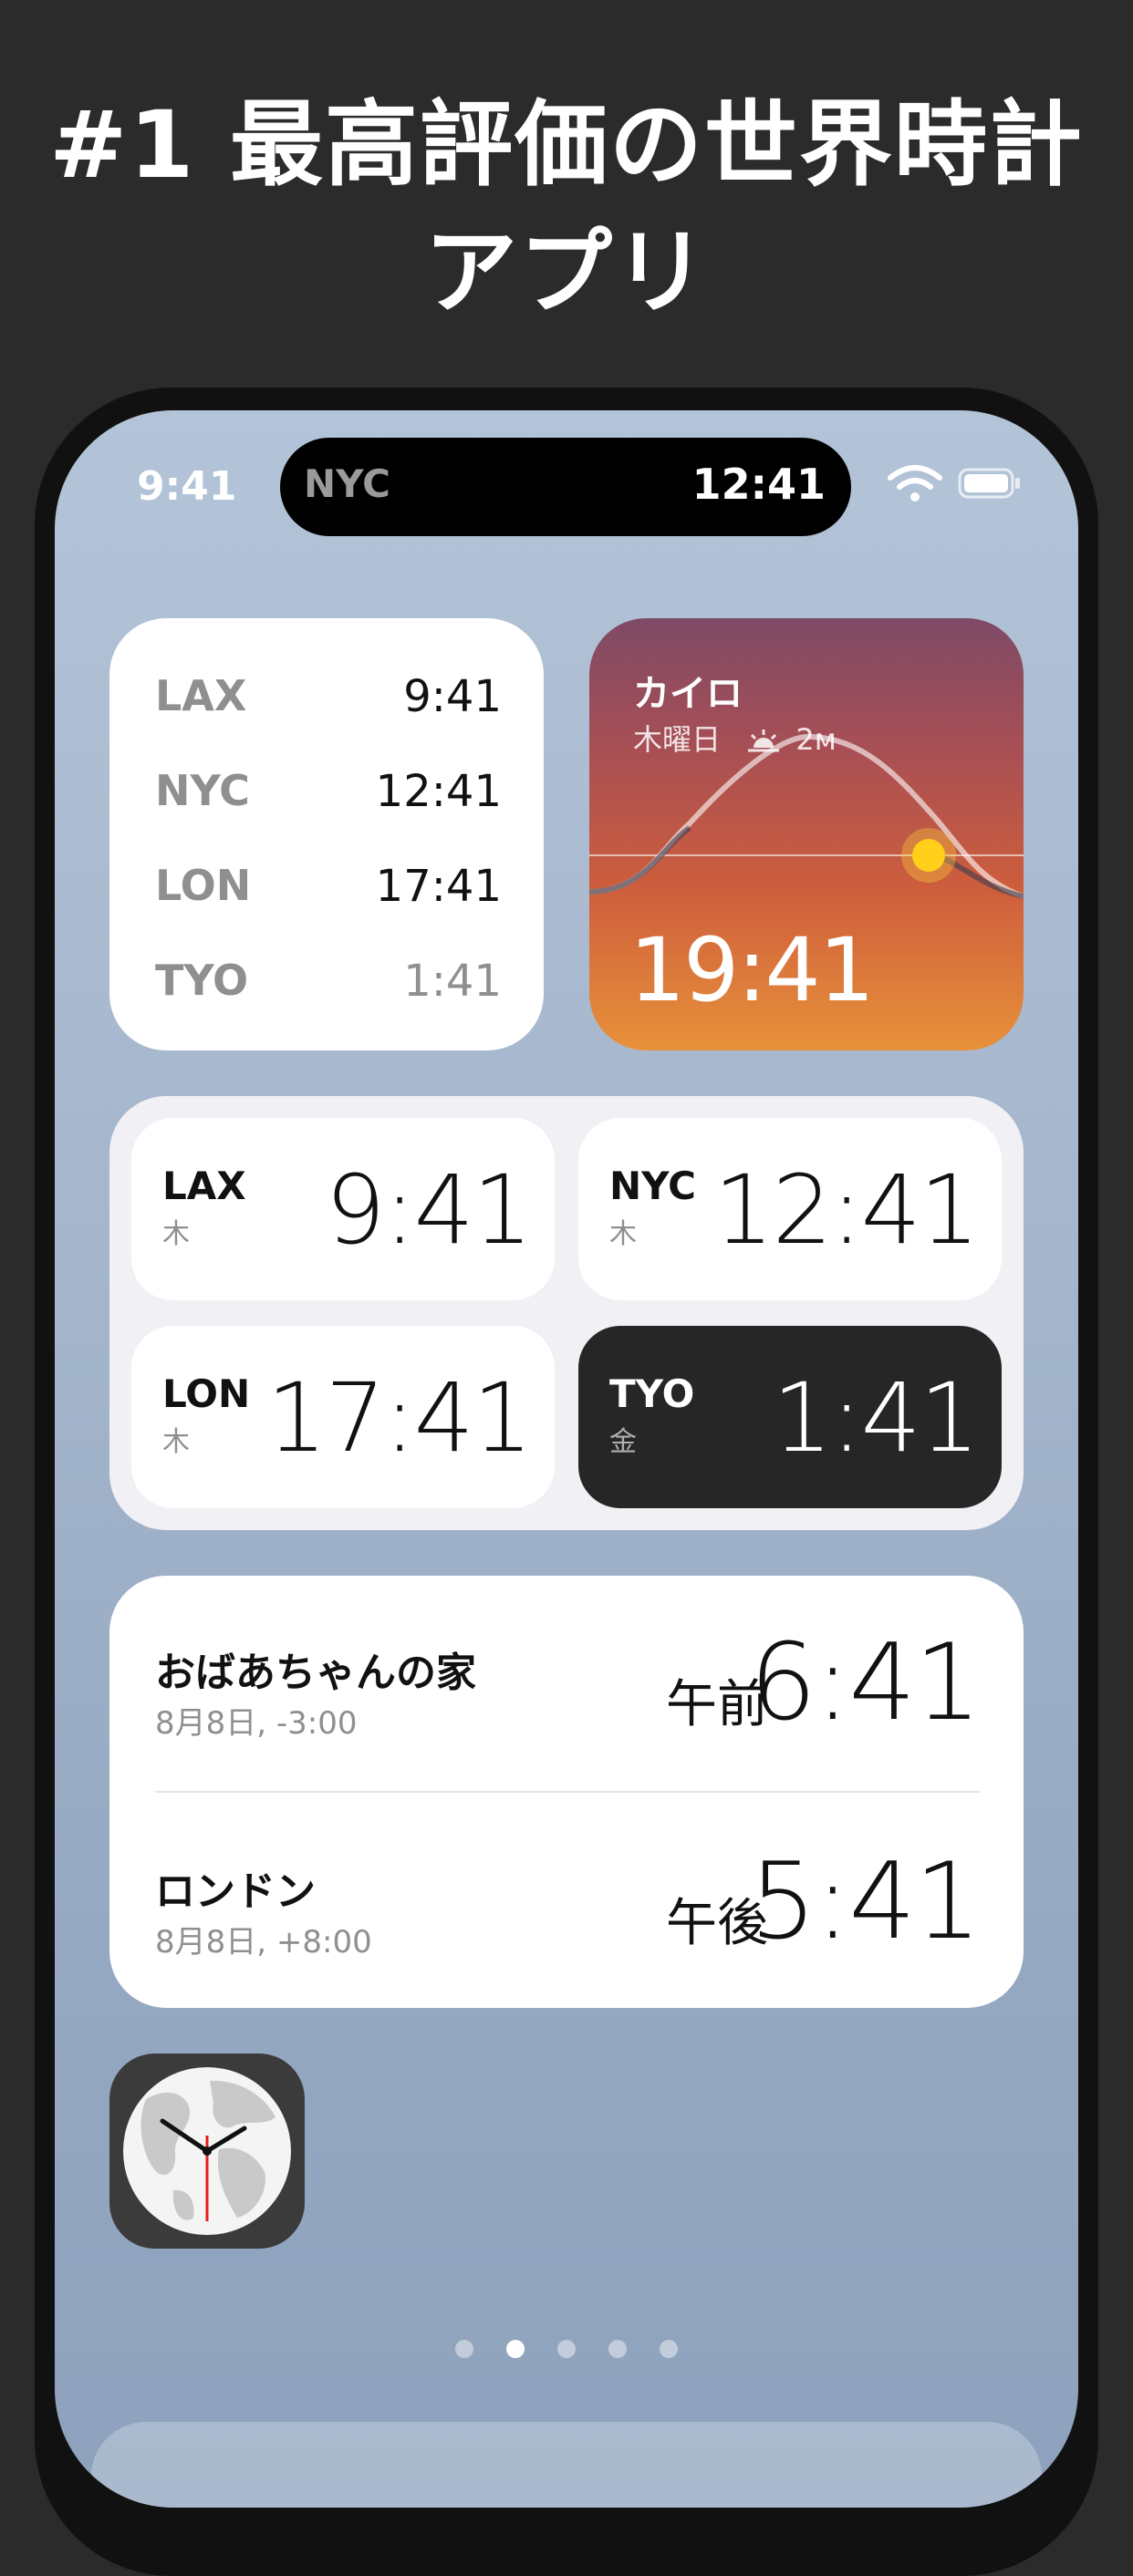 This screenshot has height=2576, width=1133. I want to click on zone-time: 5:41, so click(866, 1901).